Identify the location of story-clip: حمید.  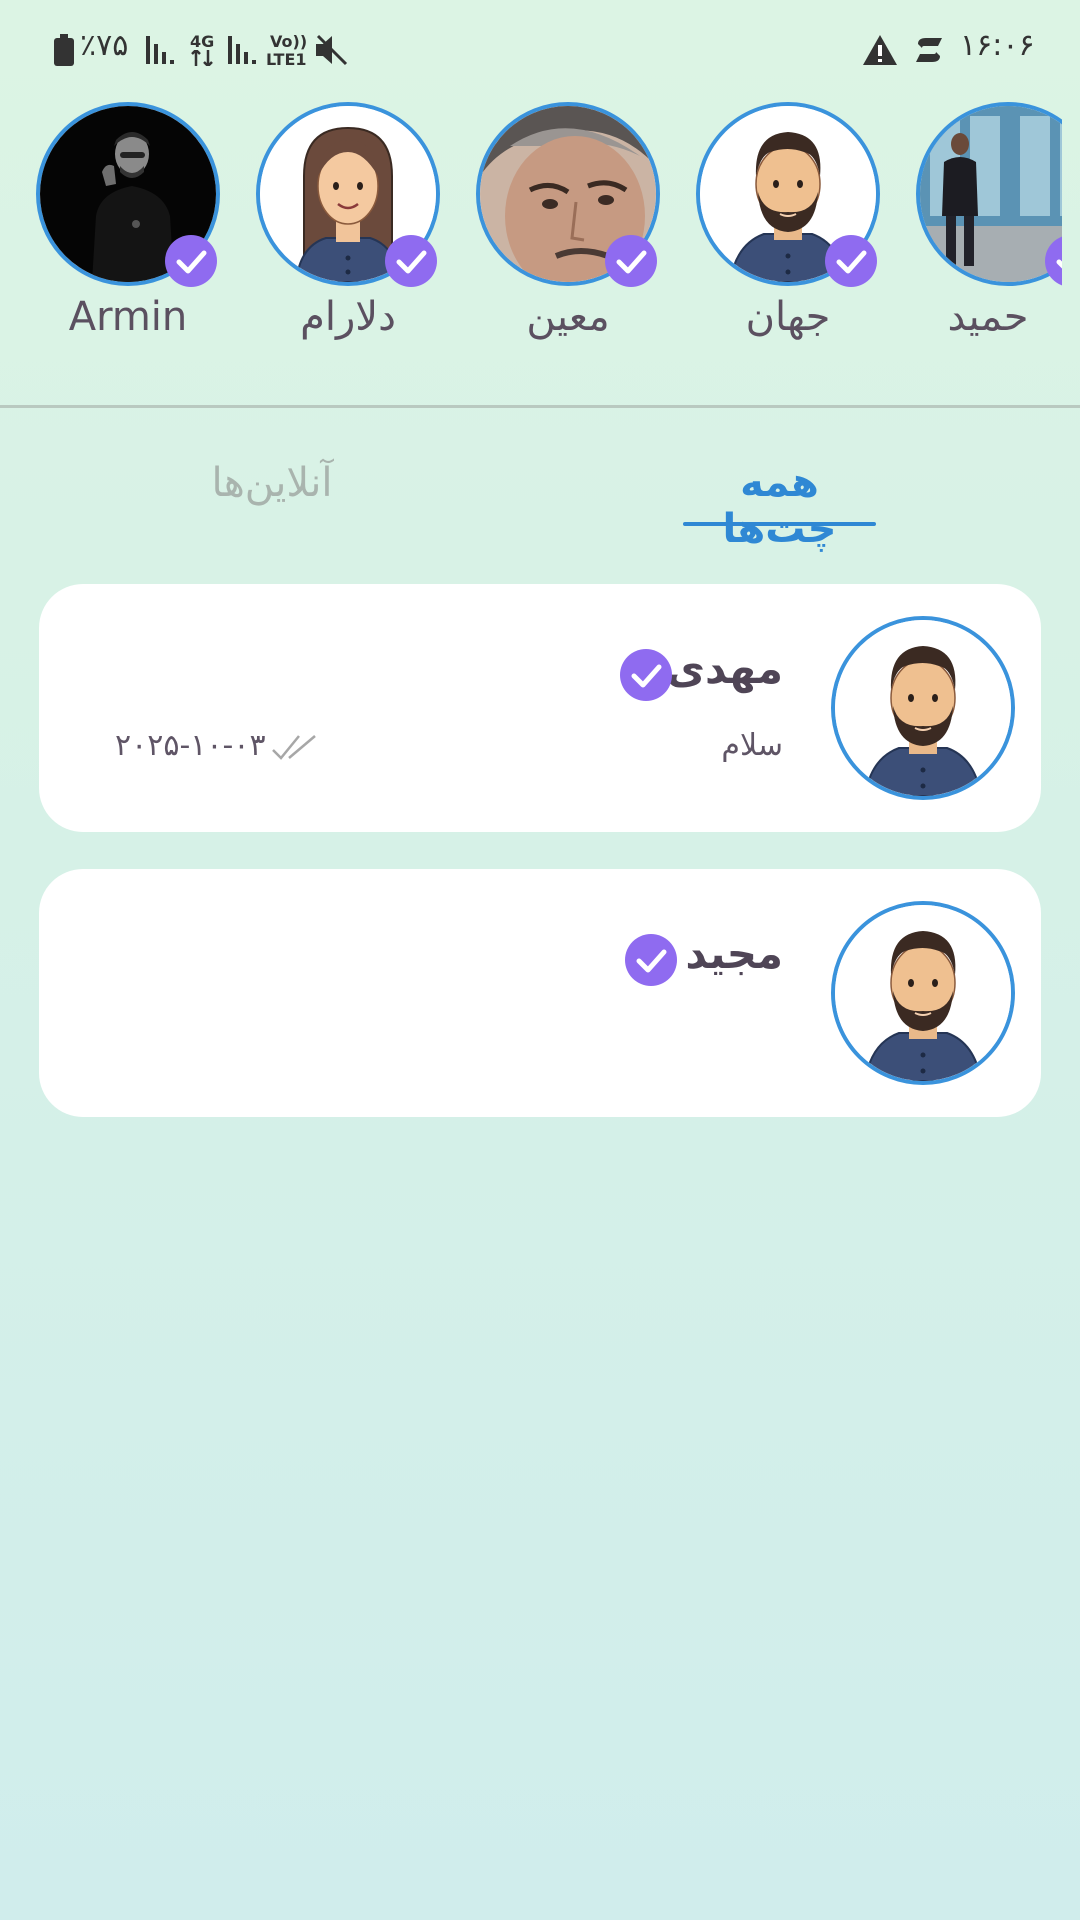
(981, 237).